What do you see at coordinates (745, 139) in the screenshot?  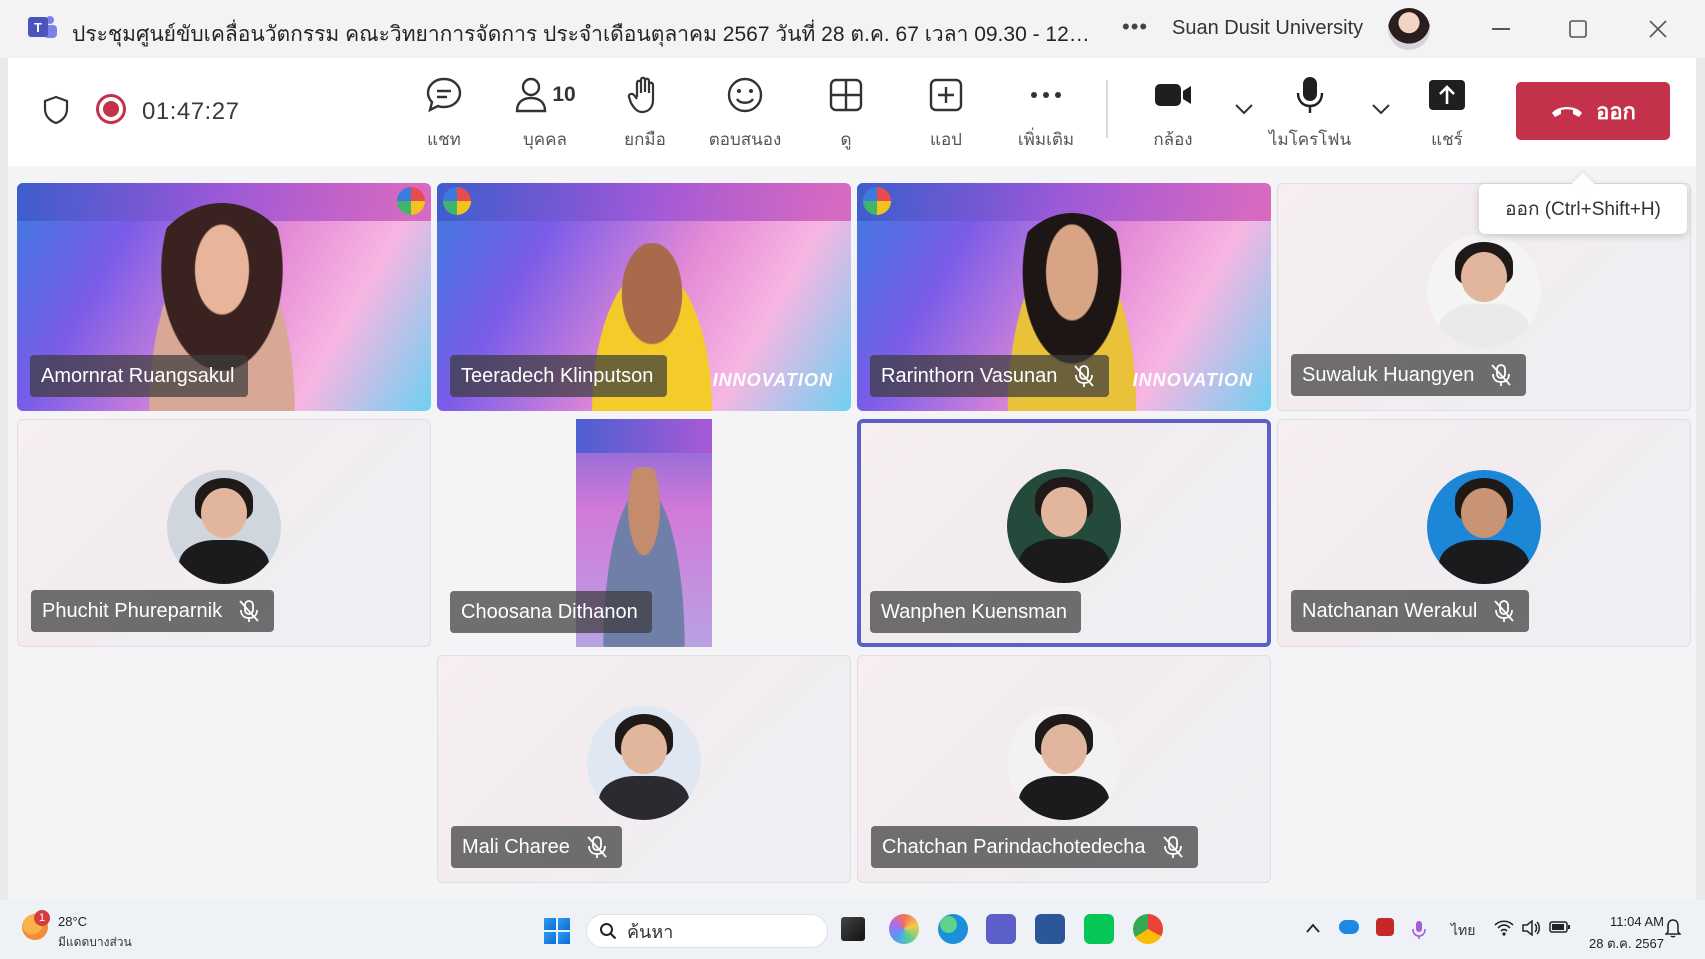 I see `react-label: ตอบสนอง` at bounding box center [745, 139].